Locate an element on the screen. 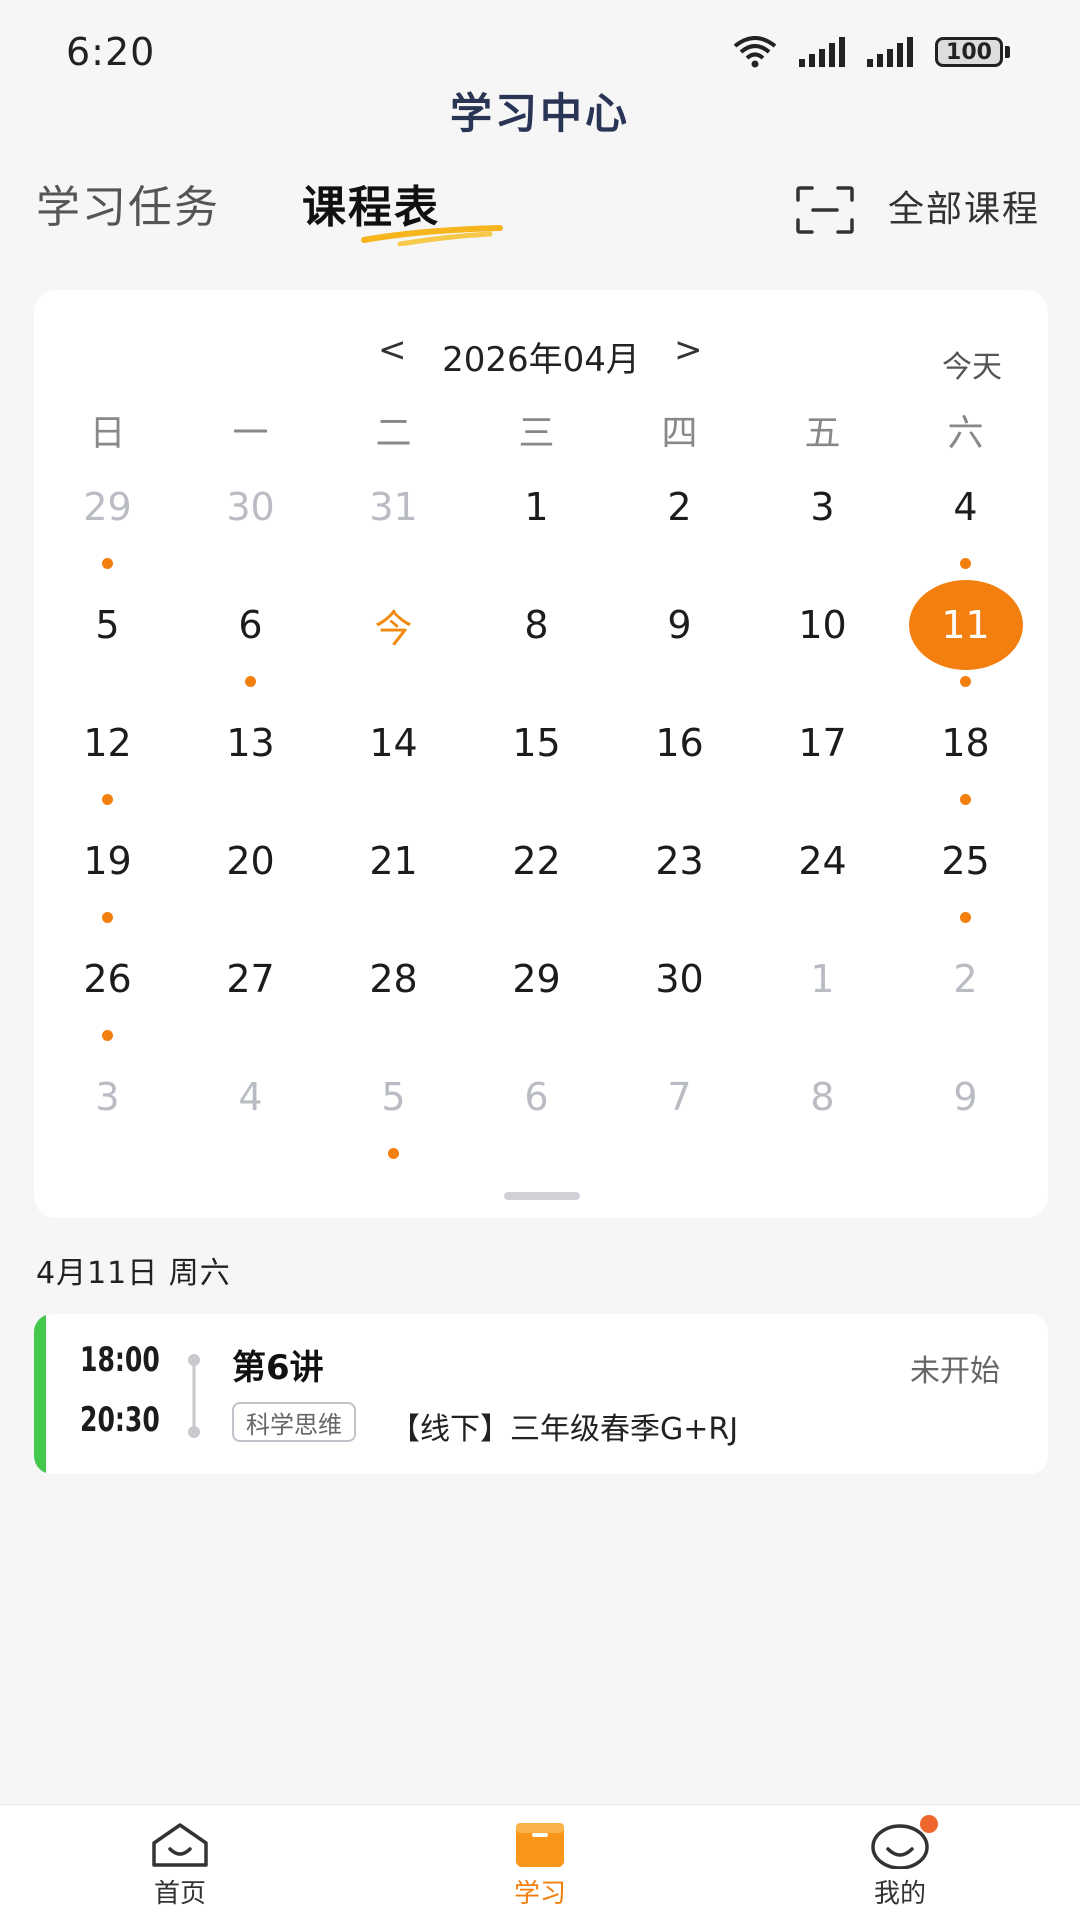 This screenshot has width=1080, height=1920. nav-profile-label: 我的 is located at coordinates (899, 1894).